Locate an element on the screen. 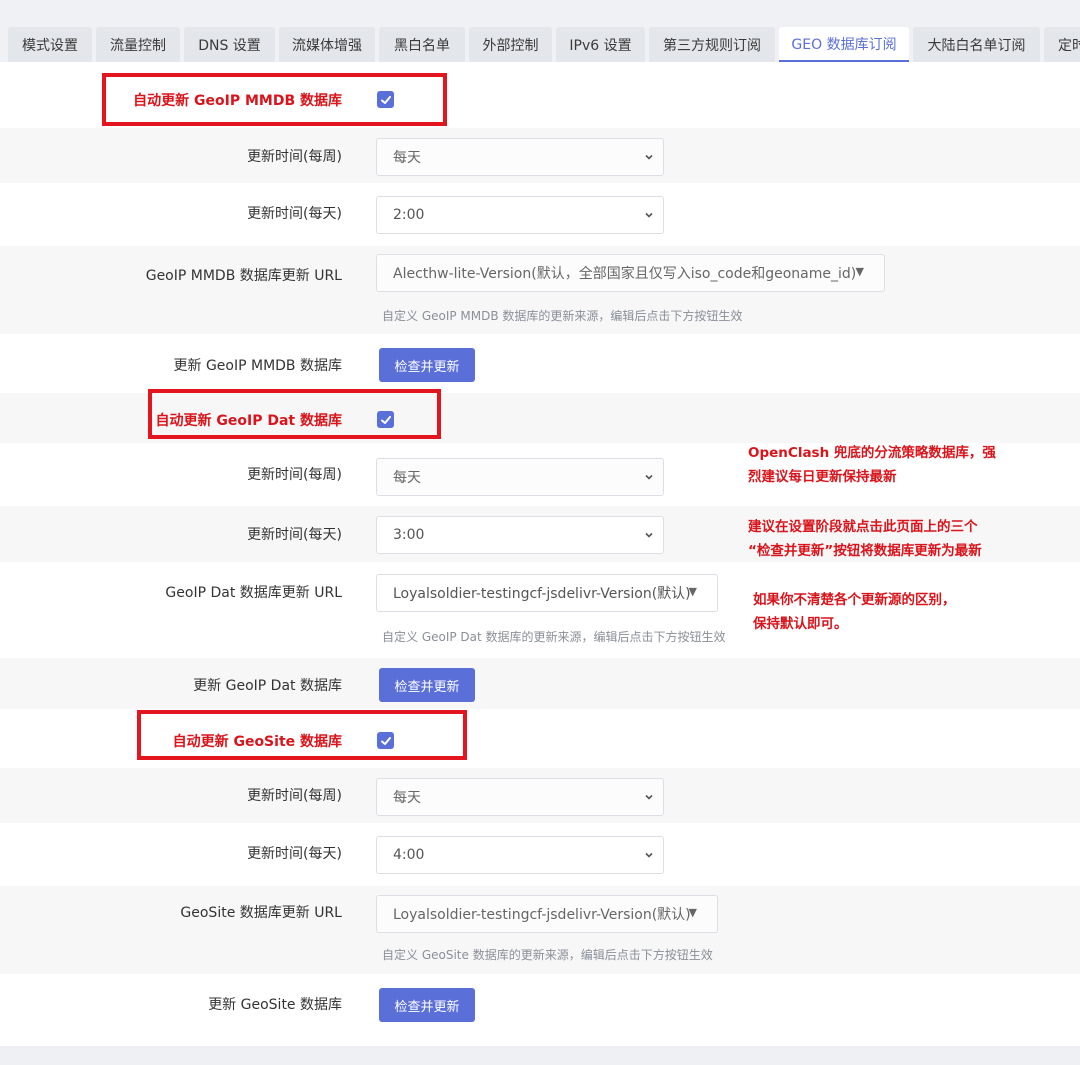 This screenshot has width=1080, height=1065. dat-check-update-button: 检查并更新 is located at coordinates (427, 685).